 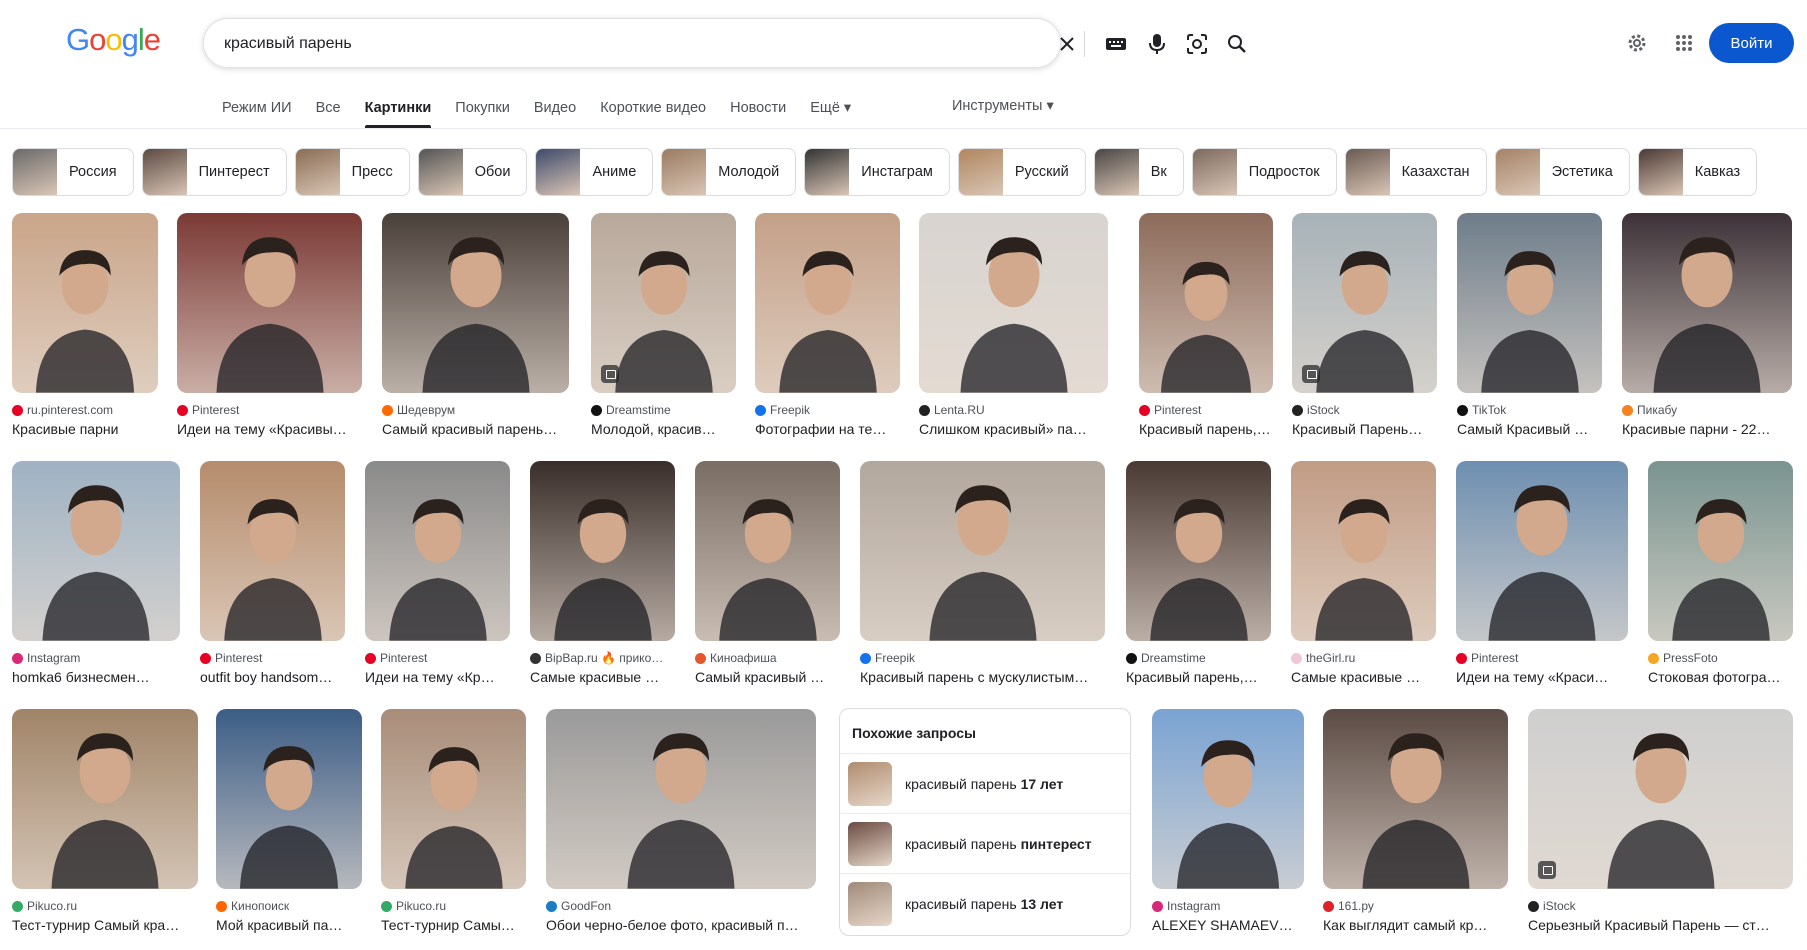 I want to click on settings-icon, so click(x=1637, y=43).